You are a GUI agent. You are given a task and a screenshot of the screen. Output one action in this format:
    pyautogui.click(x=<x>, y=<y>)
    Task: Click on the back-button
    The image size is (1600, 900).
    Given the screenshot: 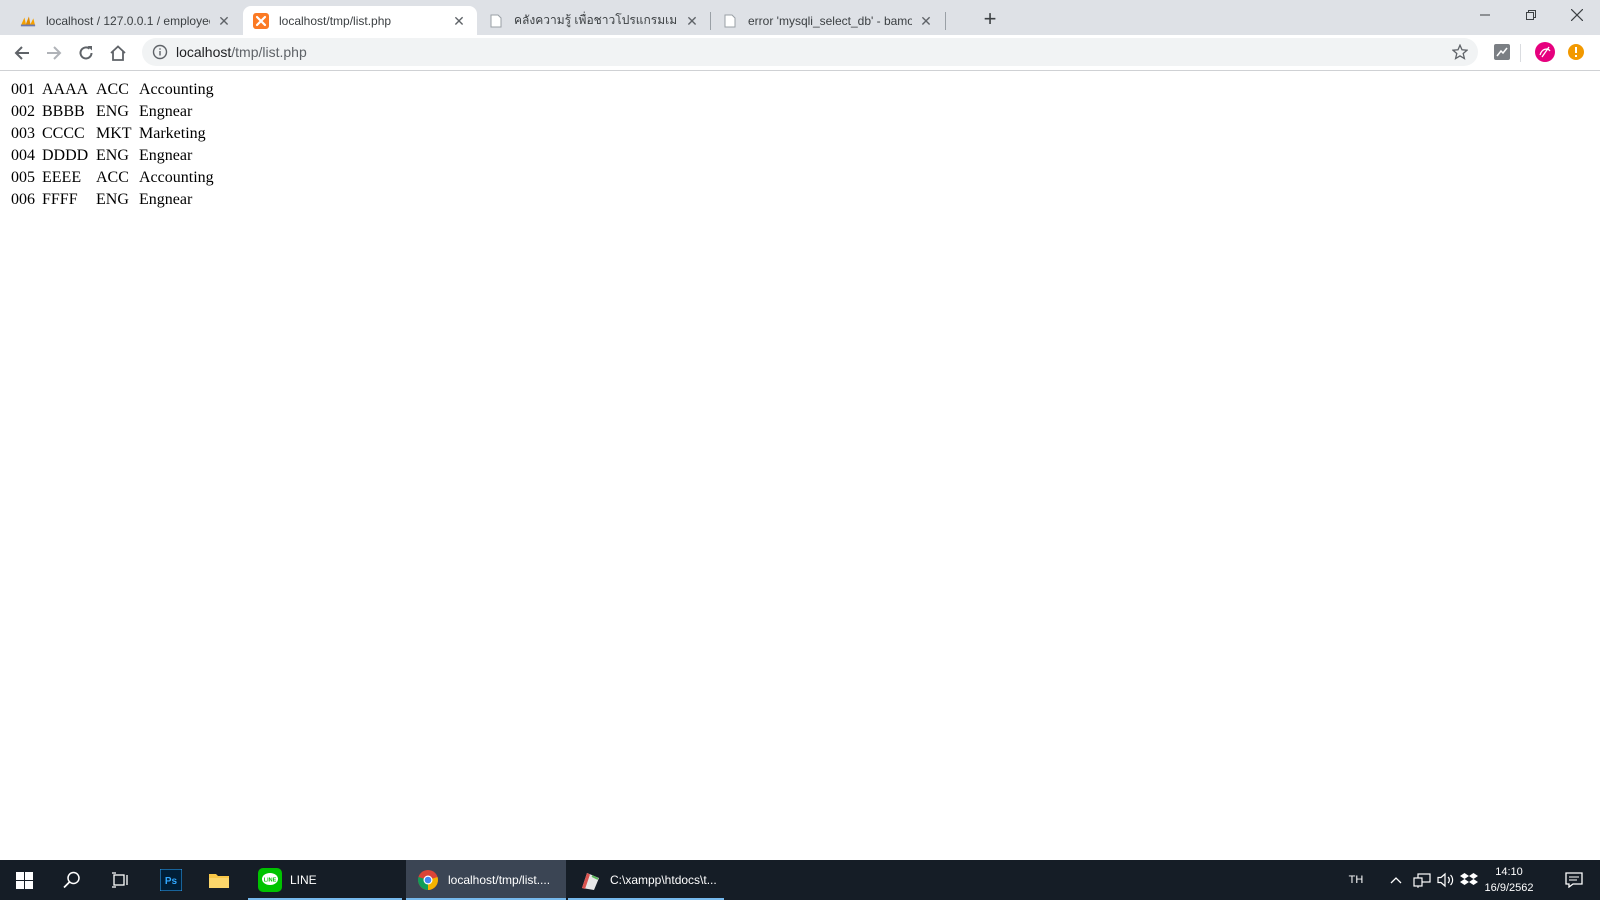 What is the action you would take?
    pyautogui.click(x=22, y=53)
    